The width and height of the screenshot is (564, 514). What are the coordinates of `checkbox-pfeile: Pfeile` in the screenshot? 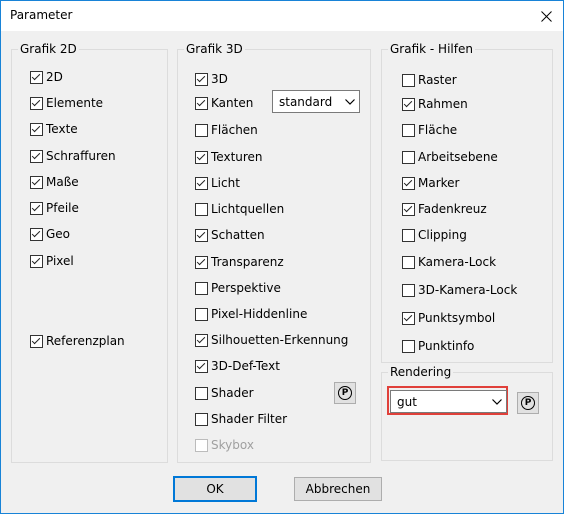 It's located at (54, 208).